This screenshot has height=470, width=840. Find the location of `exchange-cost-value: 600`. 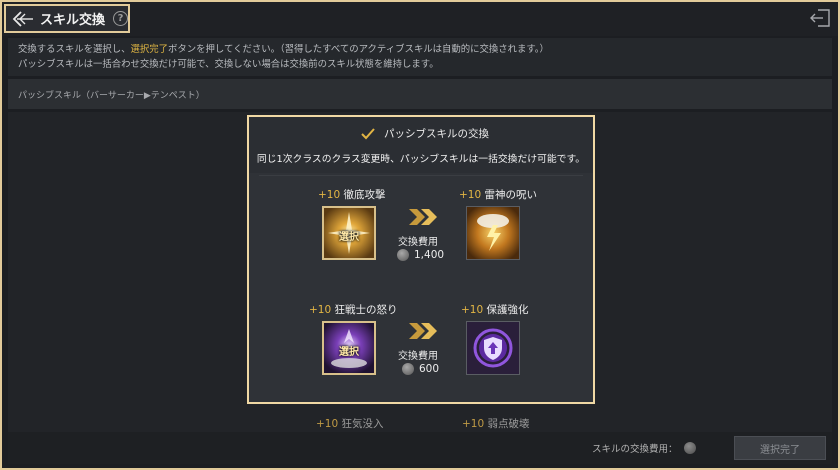

exchange-cost-value: 600 is located at coordinates (420, 369).